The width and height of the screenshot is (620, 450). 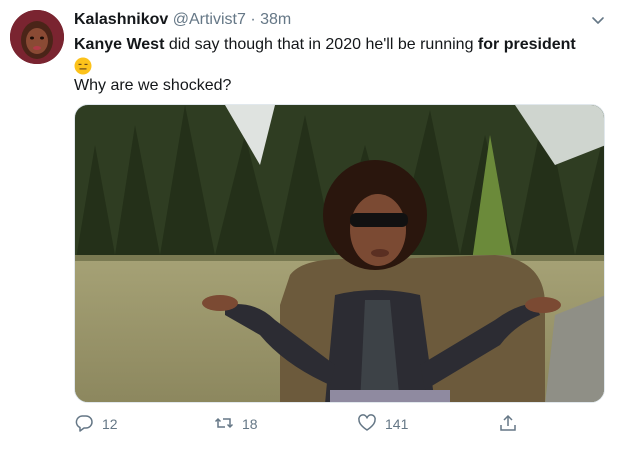 I want to click on reply-button: 12, so click(x=96, y=424).